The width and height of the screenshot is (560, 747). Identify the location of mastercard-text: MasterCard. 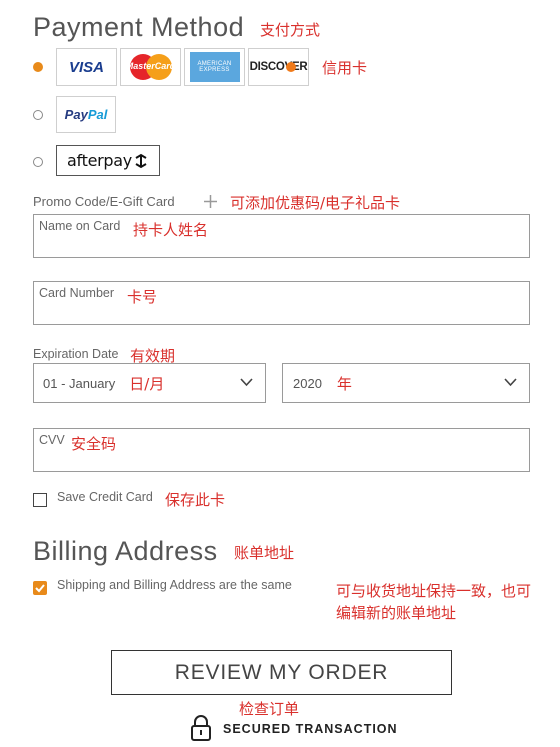
(150, 66).